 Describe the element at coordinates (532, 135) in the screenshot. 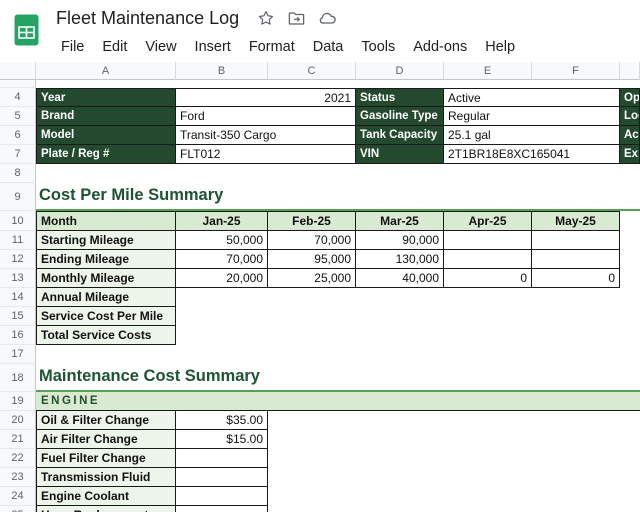

I see `cell-tank-value: 25.1 gal` at that location.